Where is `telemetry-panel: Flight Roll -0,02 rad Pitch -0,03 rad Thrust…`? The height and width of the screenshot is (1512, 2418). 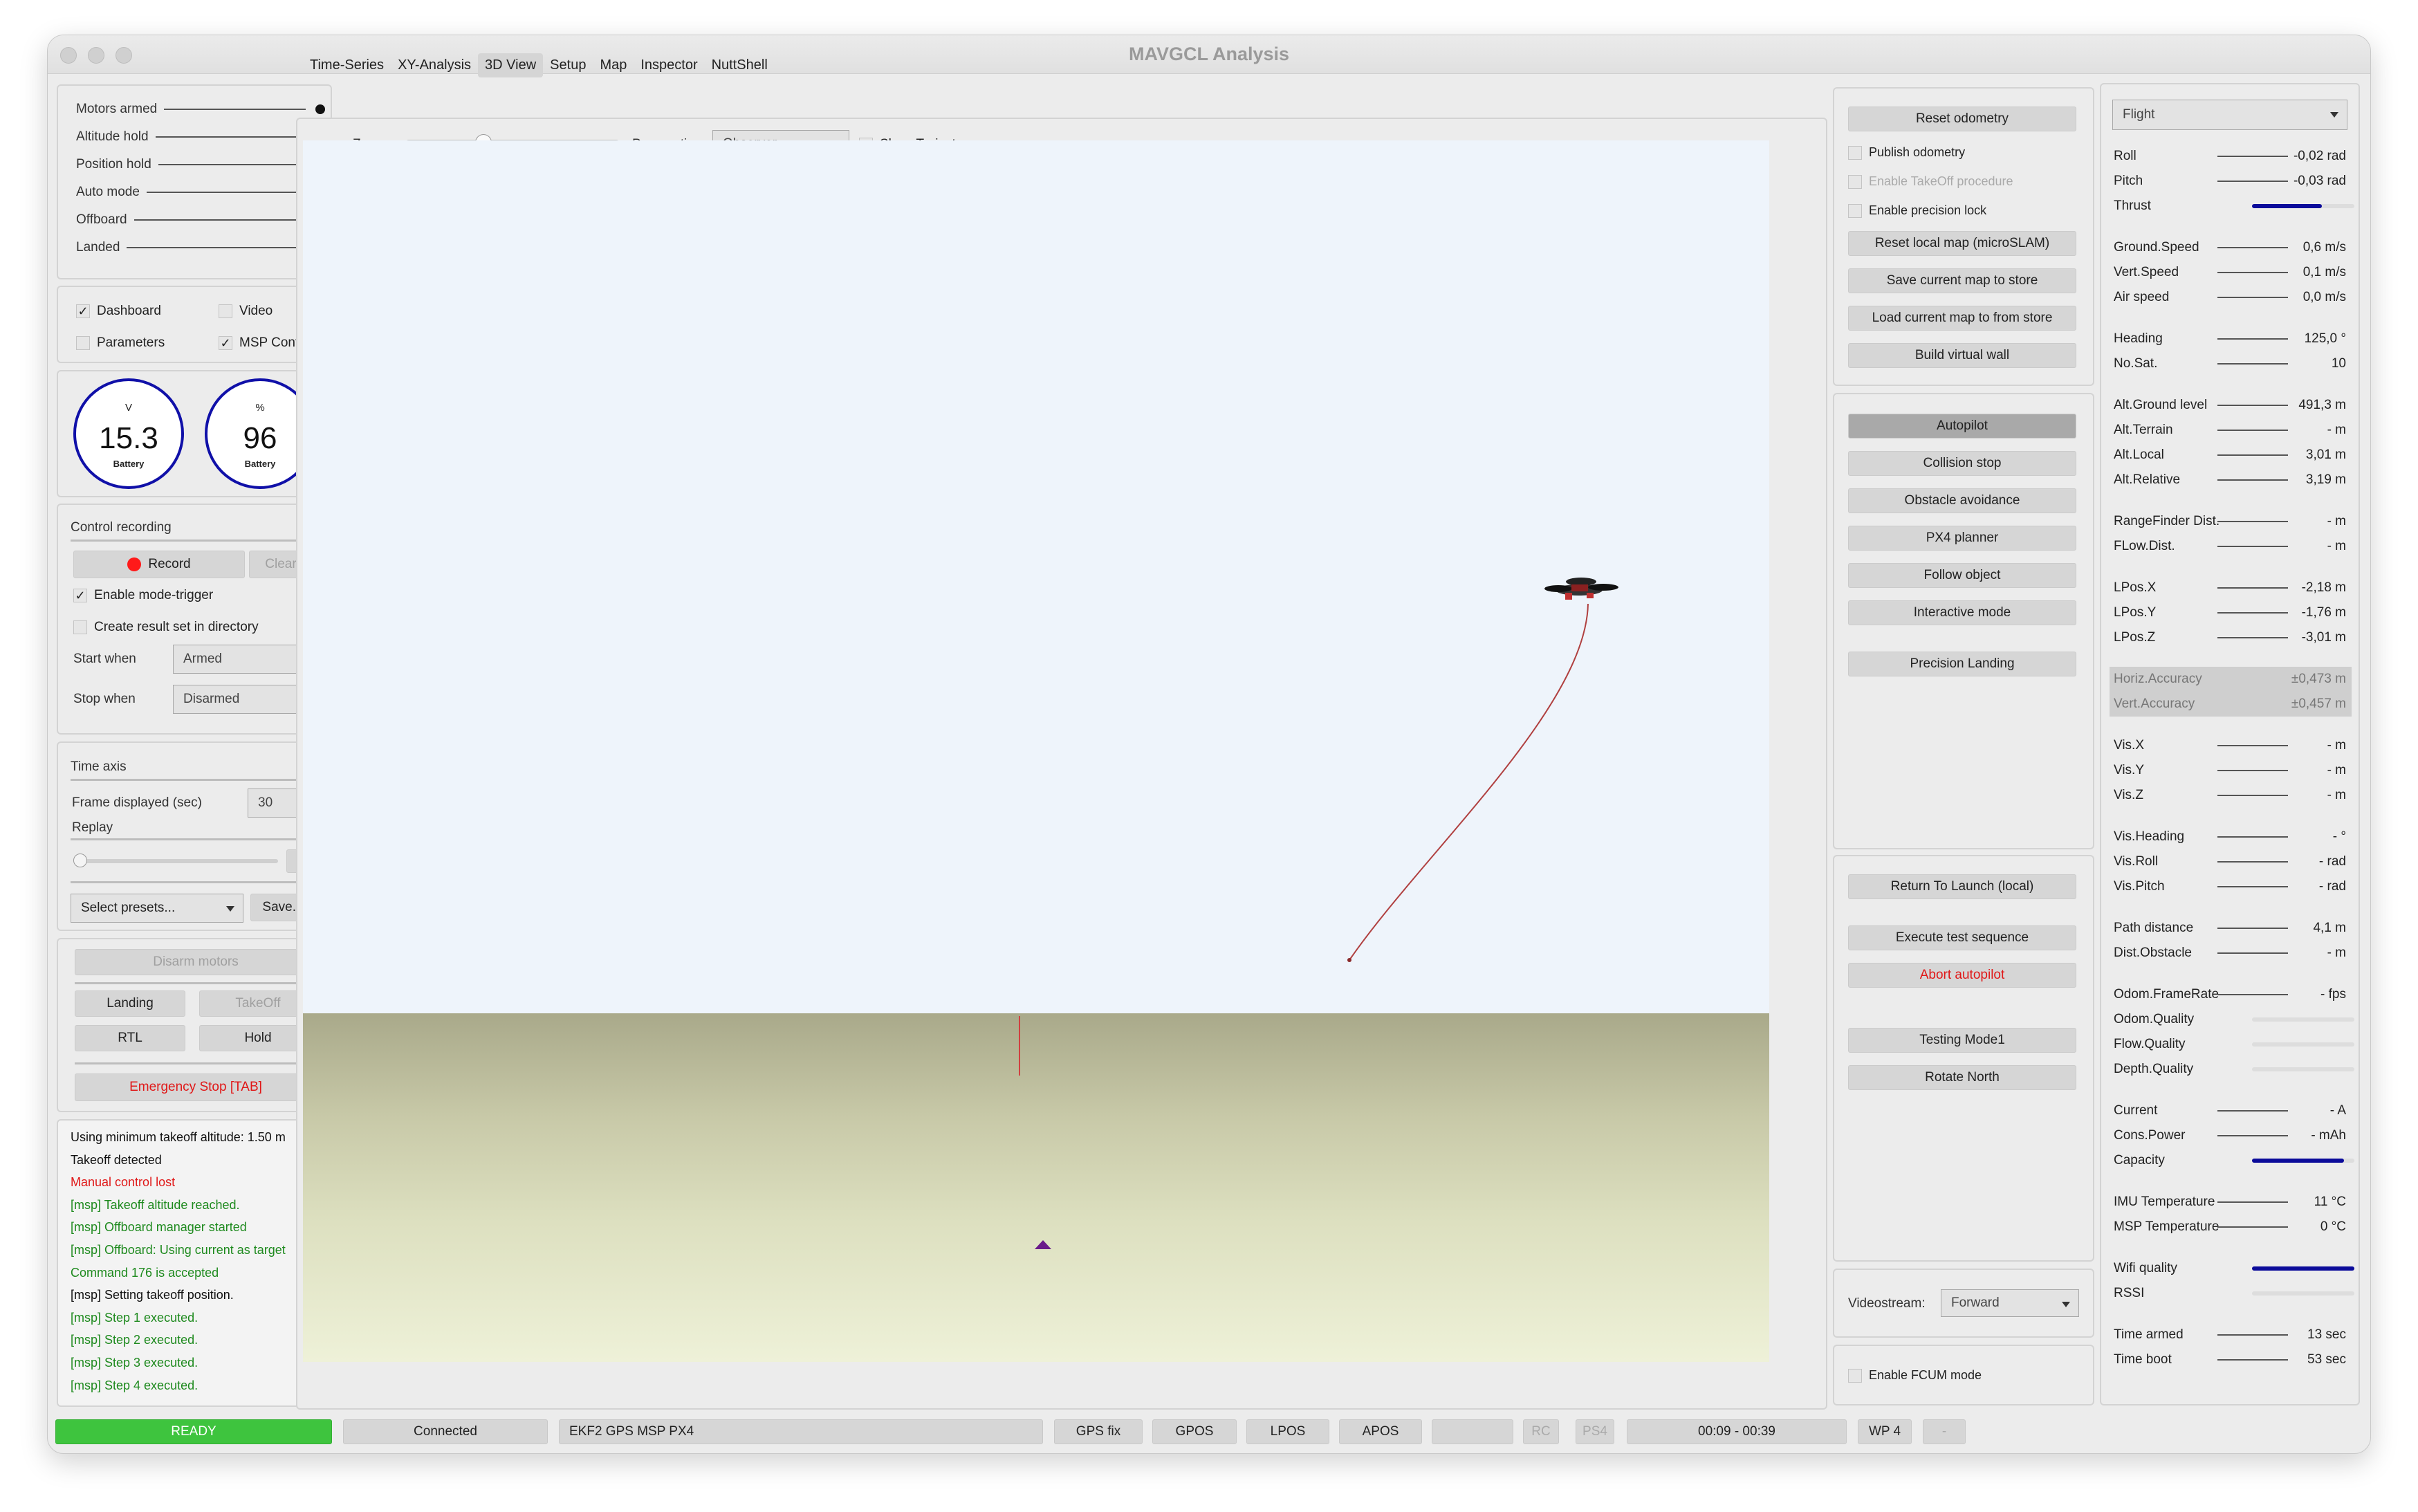
telemetry-panel: Flight Roll -0,02 rad Pitch -0,03 rad Thrust… is located at coordinates (2230, 744).